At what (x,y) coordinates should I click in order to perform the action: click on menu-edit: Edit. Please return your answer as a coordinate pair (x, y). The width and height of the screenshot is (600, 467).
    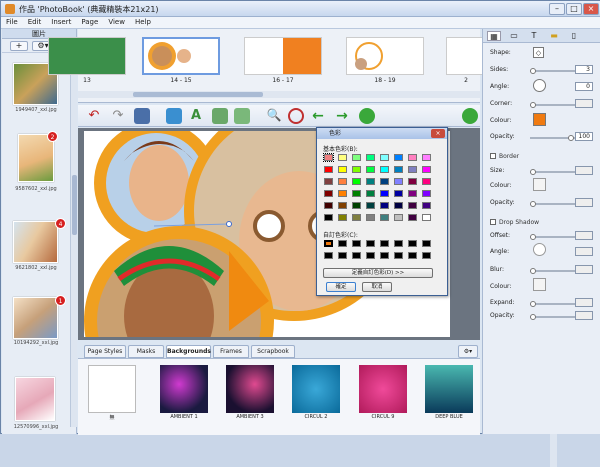
    Looking at the image, I should click on (35, 22).